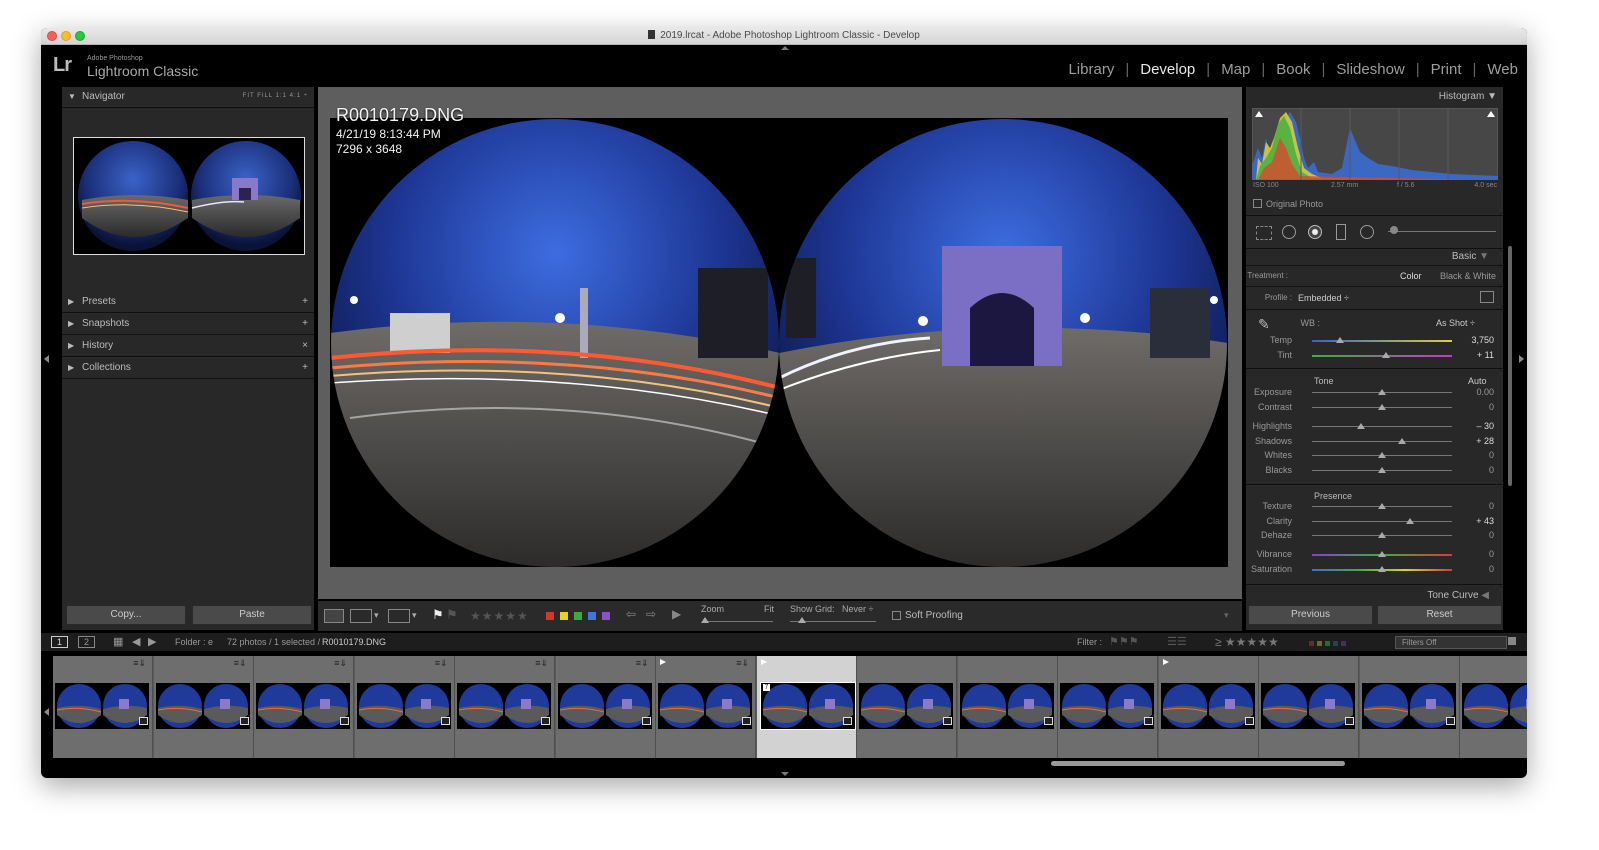 Image resolution: width=1599 pixels, height=850 pixels. What do you see at coordinates (1479, 535) in the screenshot?
I see `slider-value-dehaze: 0` at bounding box center [1479, 535].